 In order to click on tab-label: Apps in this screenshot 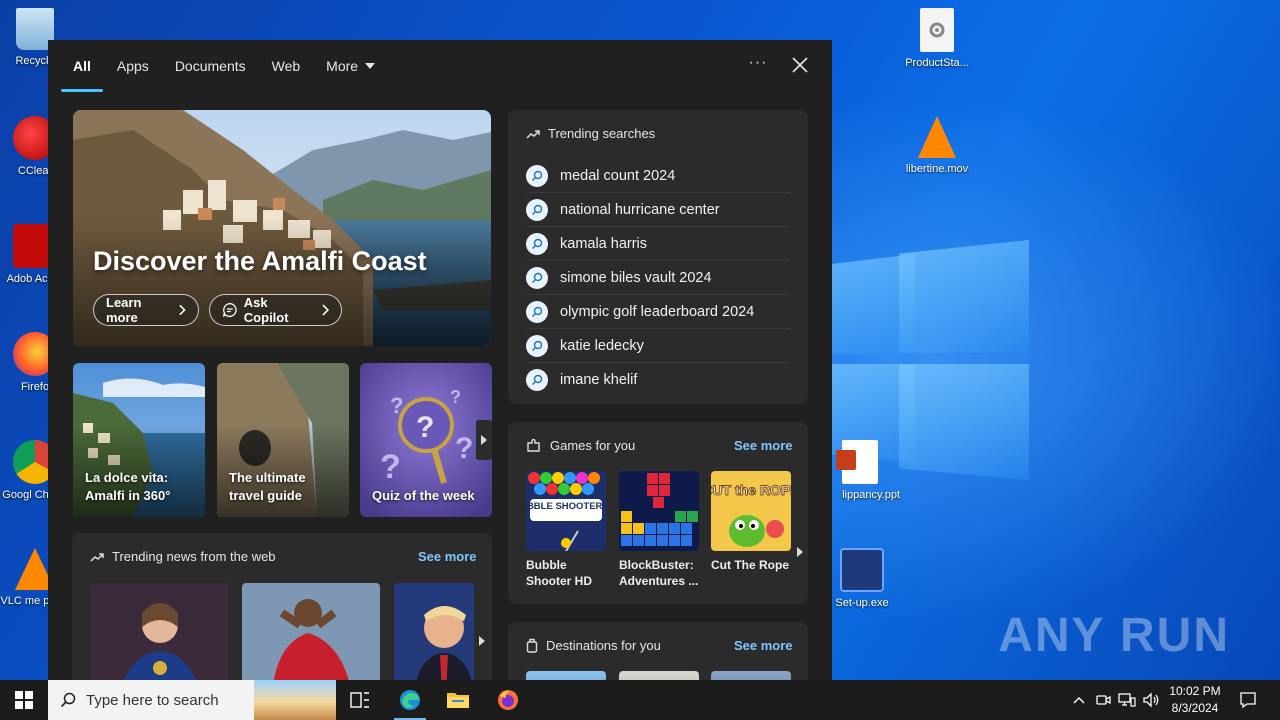, I will do `click(132, 66)`.